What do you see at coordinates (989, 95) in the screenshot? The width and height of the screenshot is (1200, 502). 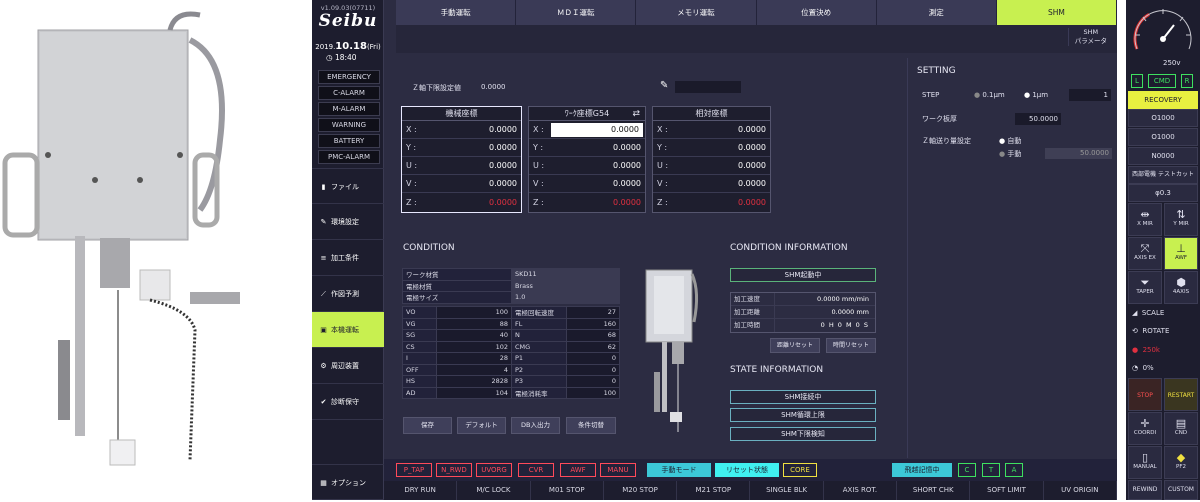 I see `step-radio-01: ● 0.1μm` at bounding box center [989, 95].